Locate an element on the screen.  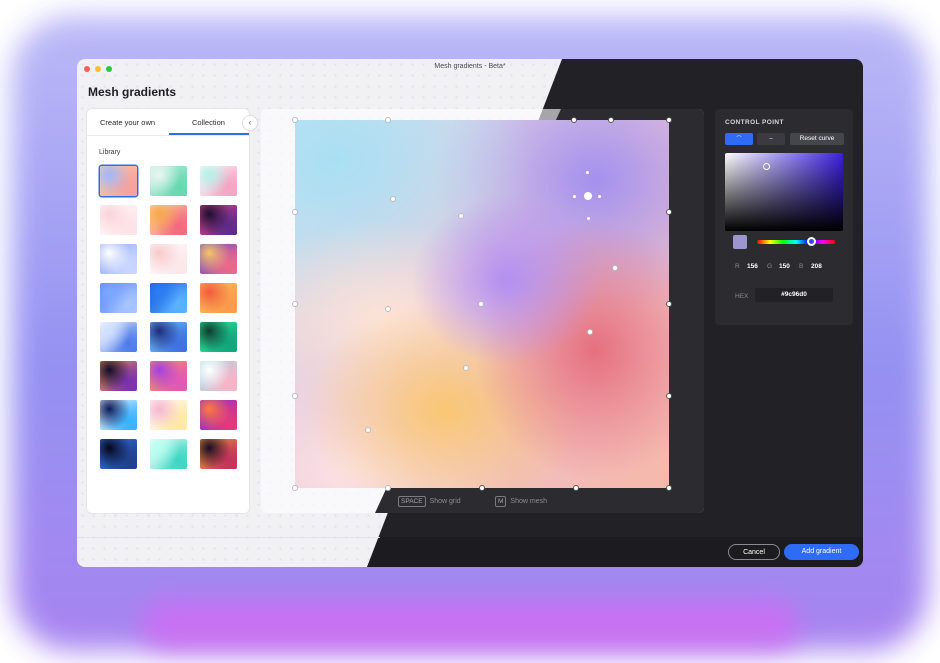
page-title: Mesh gradients is located at coordinates (132, 92).